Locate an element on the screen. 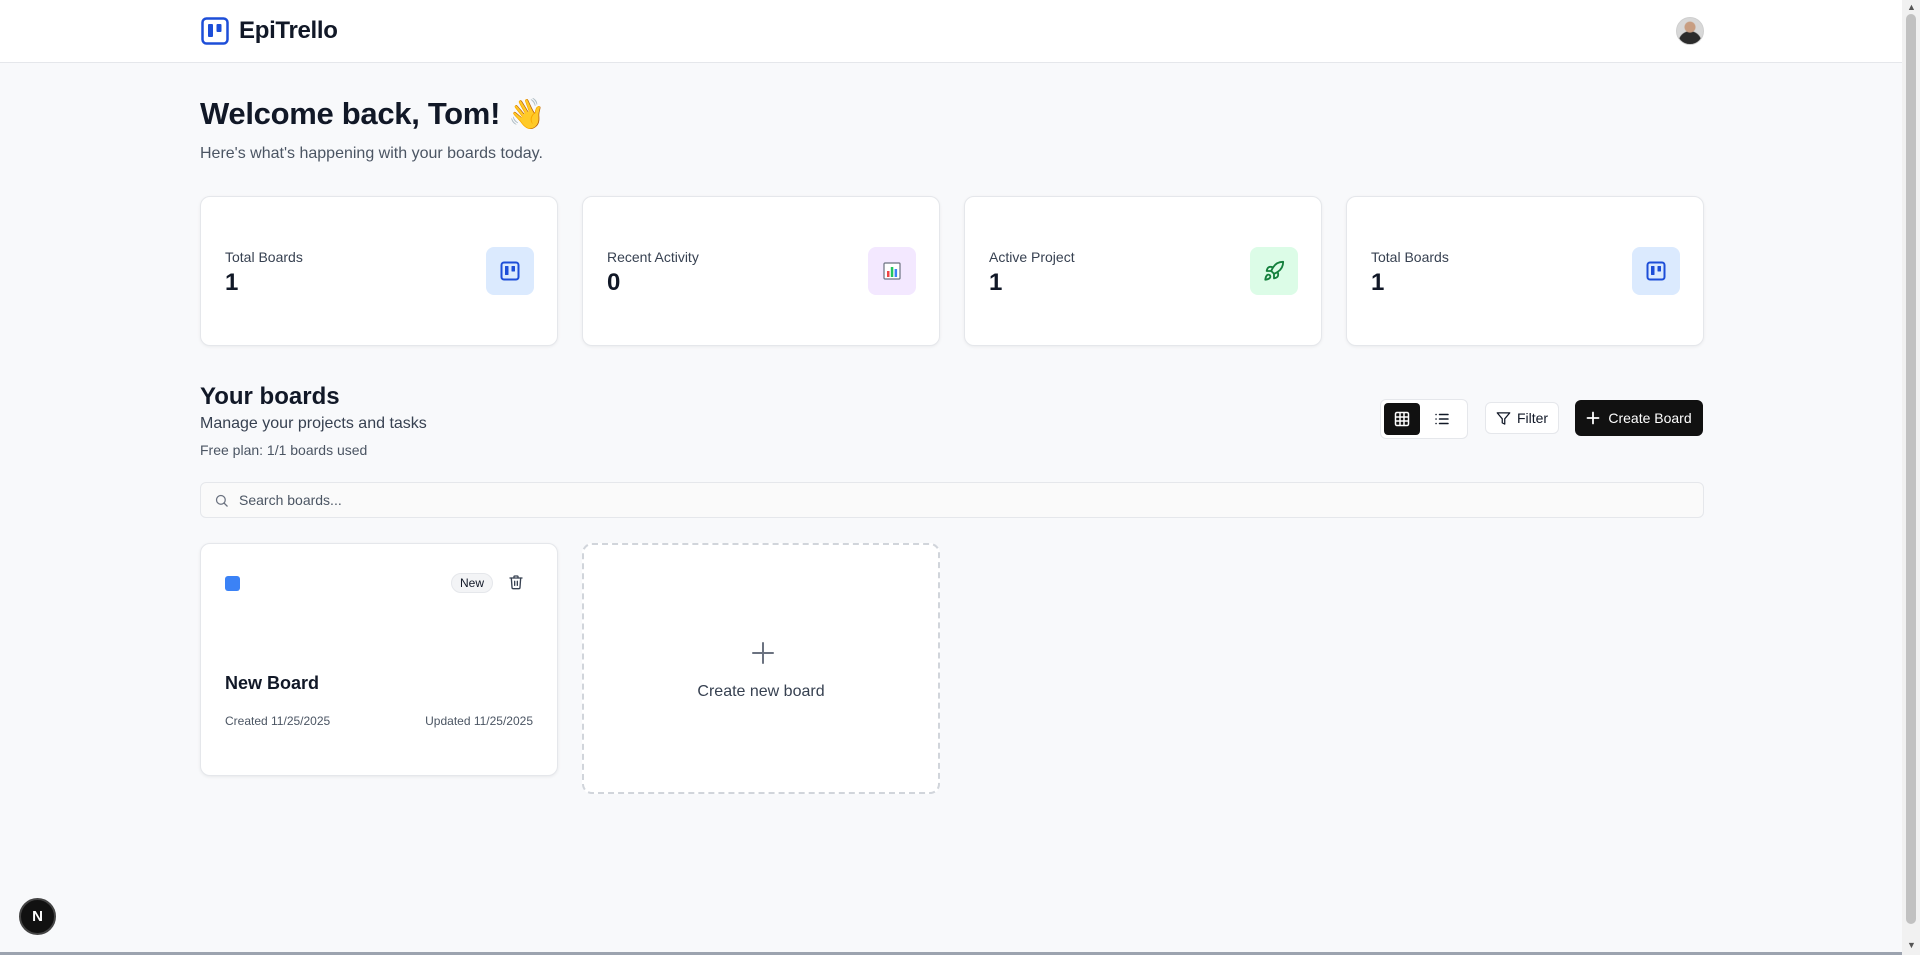 The width and height of the screenshot is (1920, 955). grid-view-button is located at coordinates (1402, 419).